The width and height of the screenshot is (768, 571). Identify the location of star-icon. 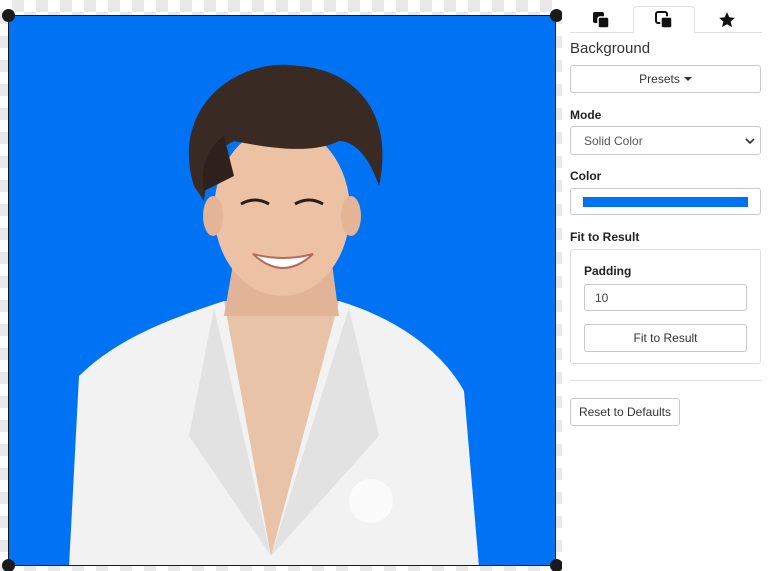
(727, 19).